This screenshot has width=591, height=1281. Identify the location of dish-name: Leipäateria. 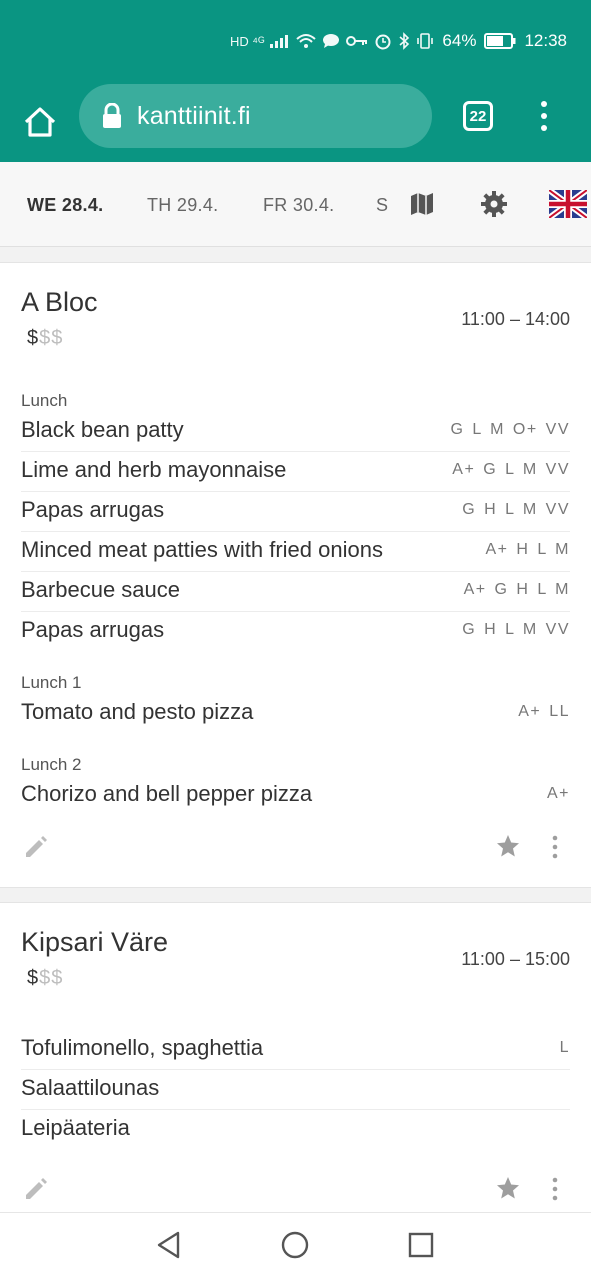
(75, 1127).